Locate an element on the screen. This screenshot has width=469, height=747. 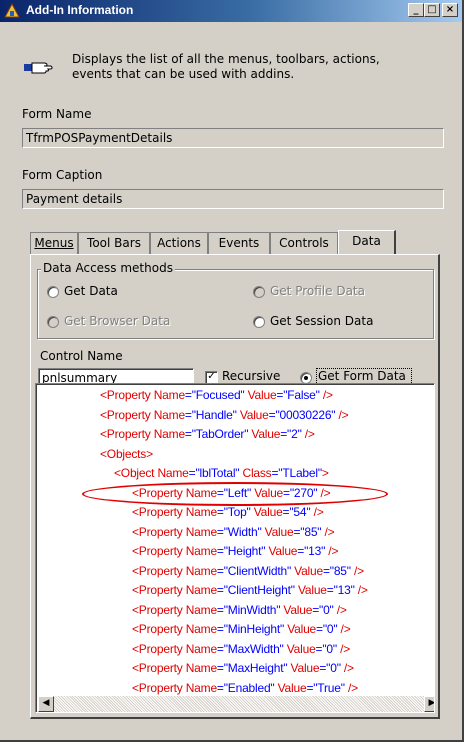
get-session-data-label: Get Session Data is located at coordinates (322, 321).